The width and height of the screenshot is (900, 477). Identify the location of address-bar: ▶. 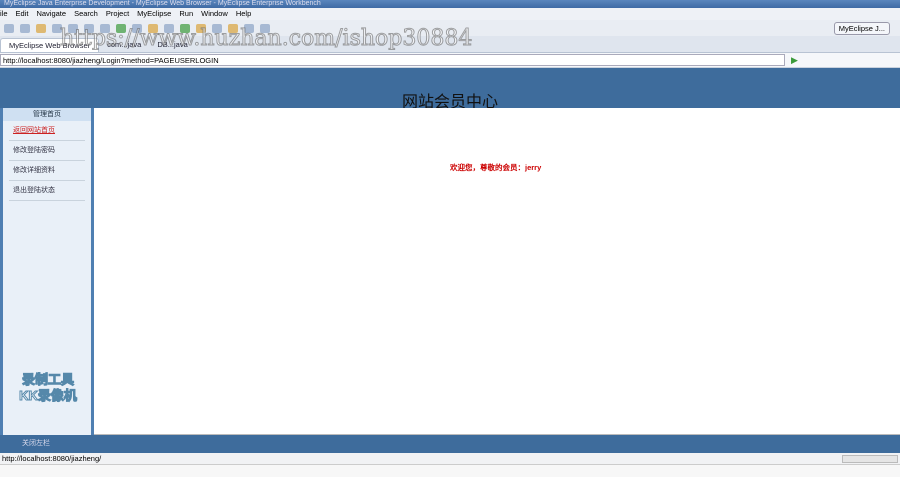
(450, 60).